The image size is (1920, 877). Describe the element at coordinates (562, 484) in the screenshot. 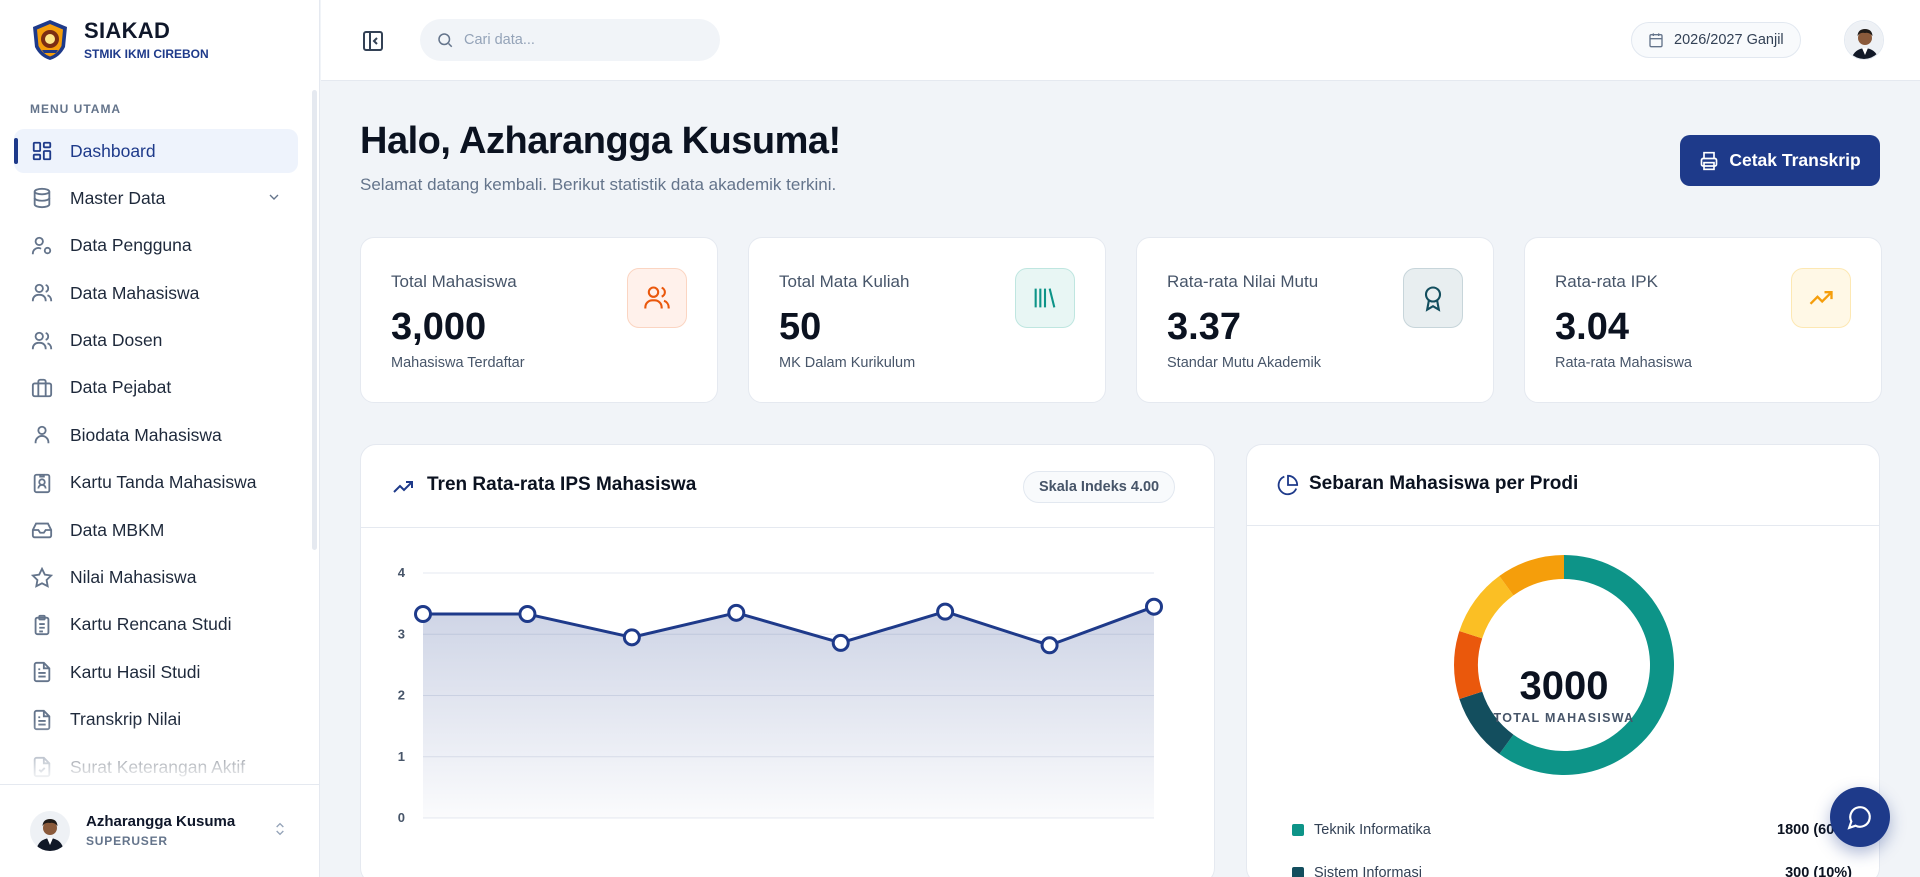

I see `card-title: Tren Rata-rata IPS Mahasiswa` at that location.